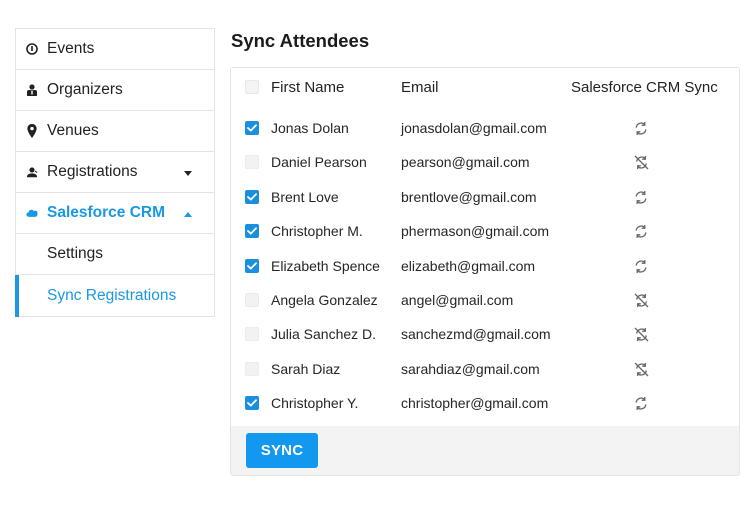  I want to click on table-row: Julia Sanchez D. sanchezmd@gmail.com, so click(485, 334).